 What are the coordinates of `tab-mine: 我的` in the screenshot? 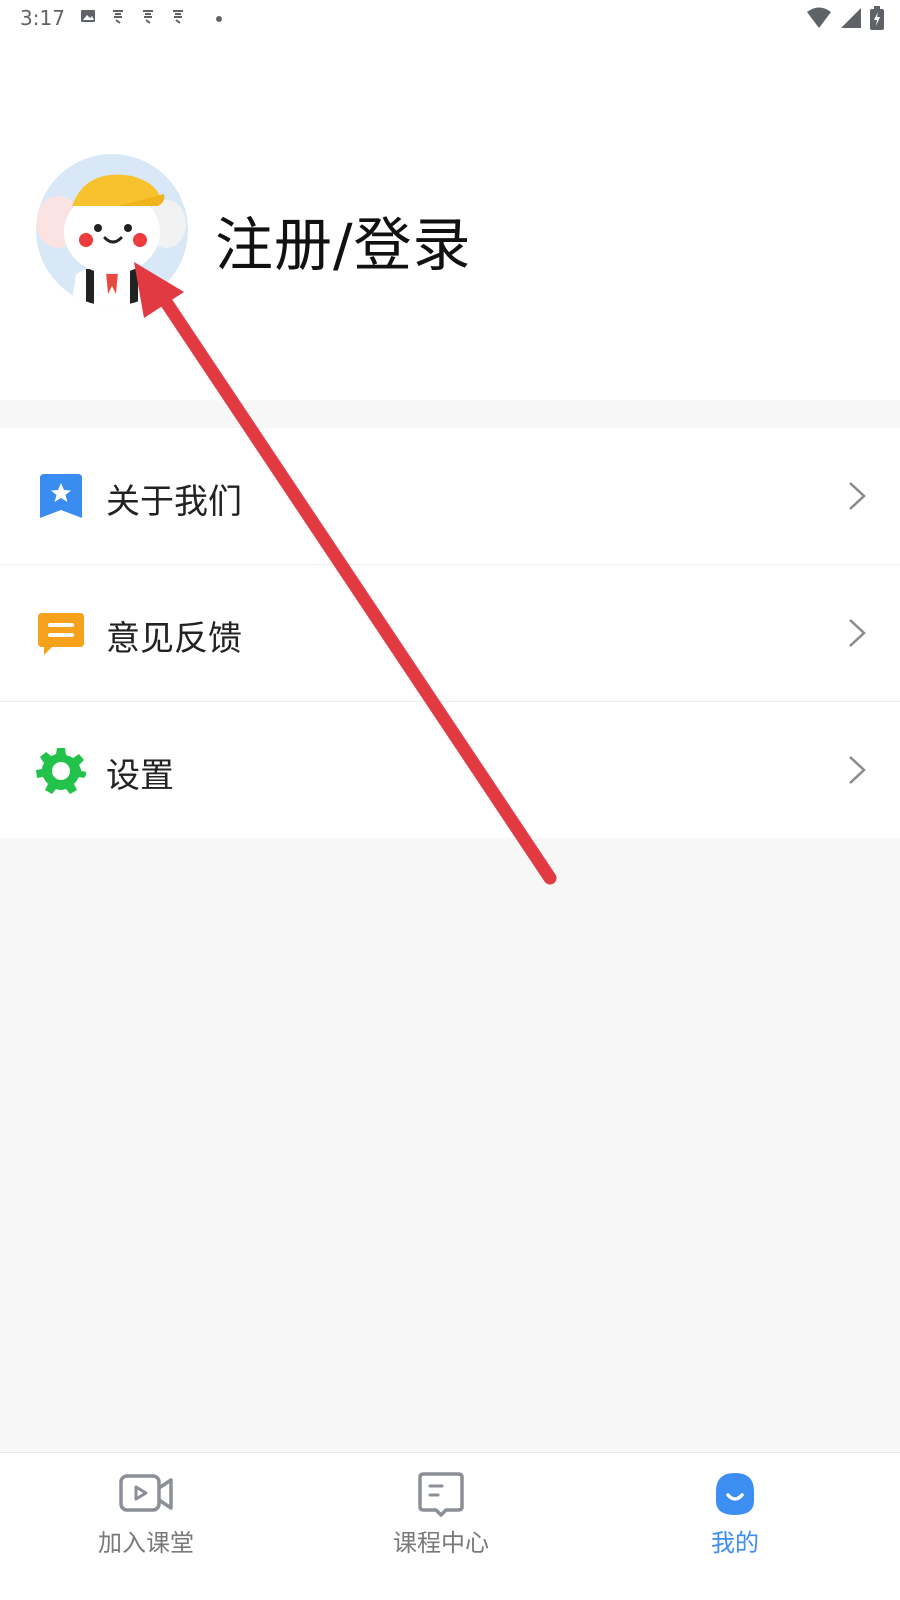 It's located at (735, 1514).